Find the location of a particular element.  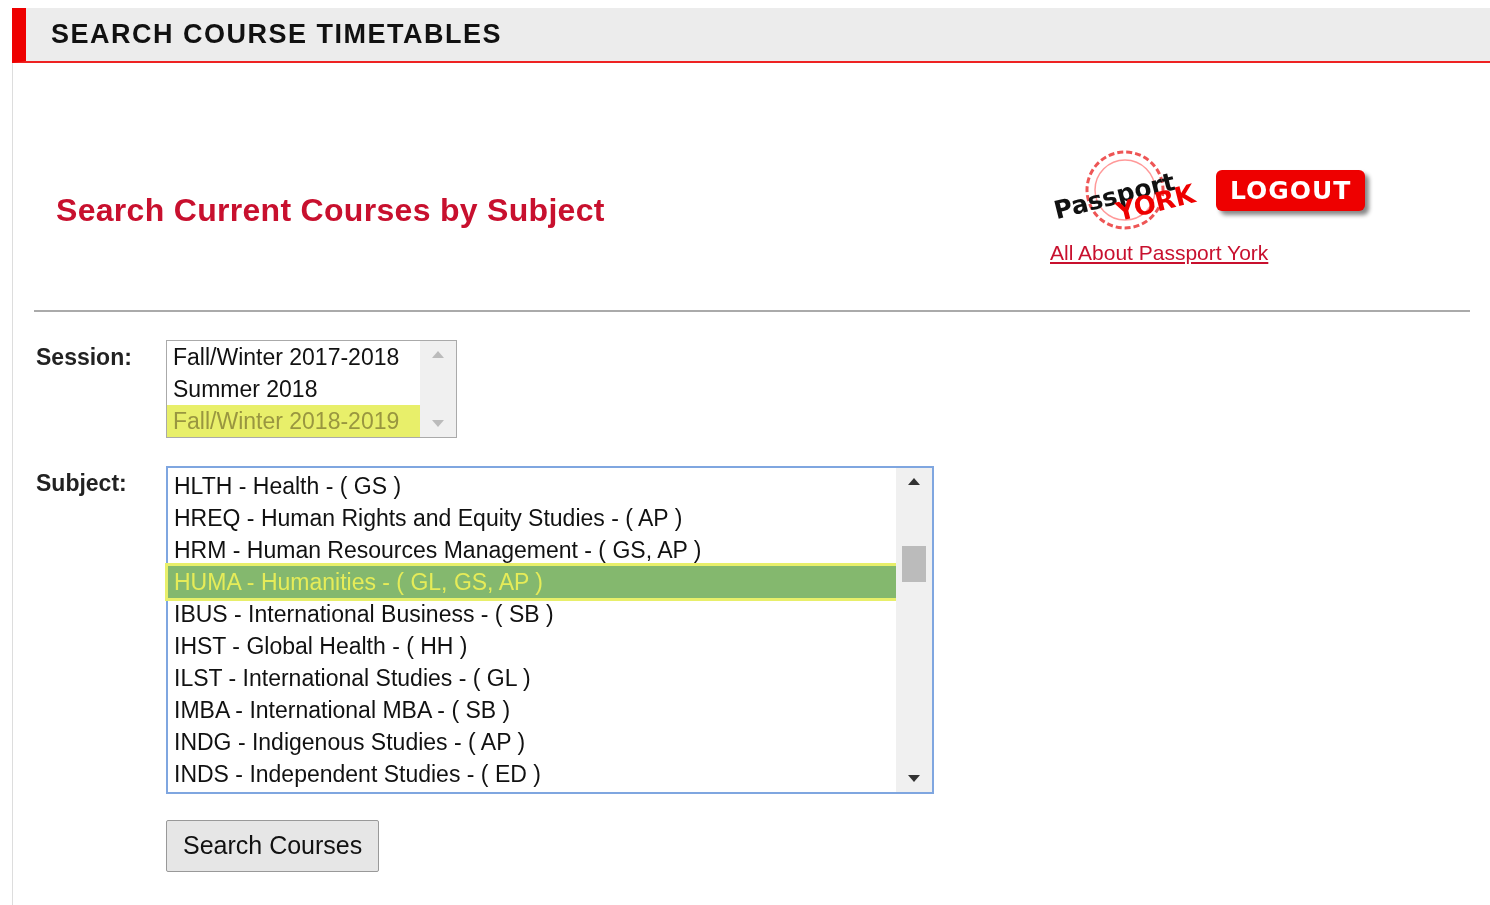

list-option: Fall/Winter 2017-2018 is located at coordinates (293, 357).